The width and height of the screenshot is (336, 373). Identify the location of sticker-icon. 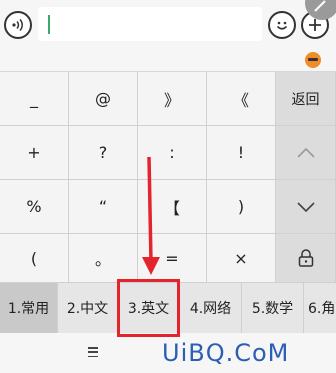
(313, 60).